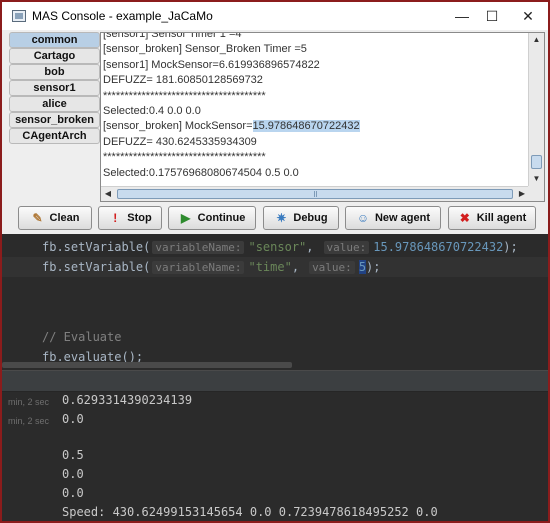  Describe the element at coordinates (54, 120) in the screenshot. I see `tab-sensor-broken: sensor_broken` at that location.